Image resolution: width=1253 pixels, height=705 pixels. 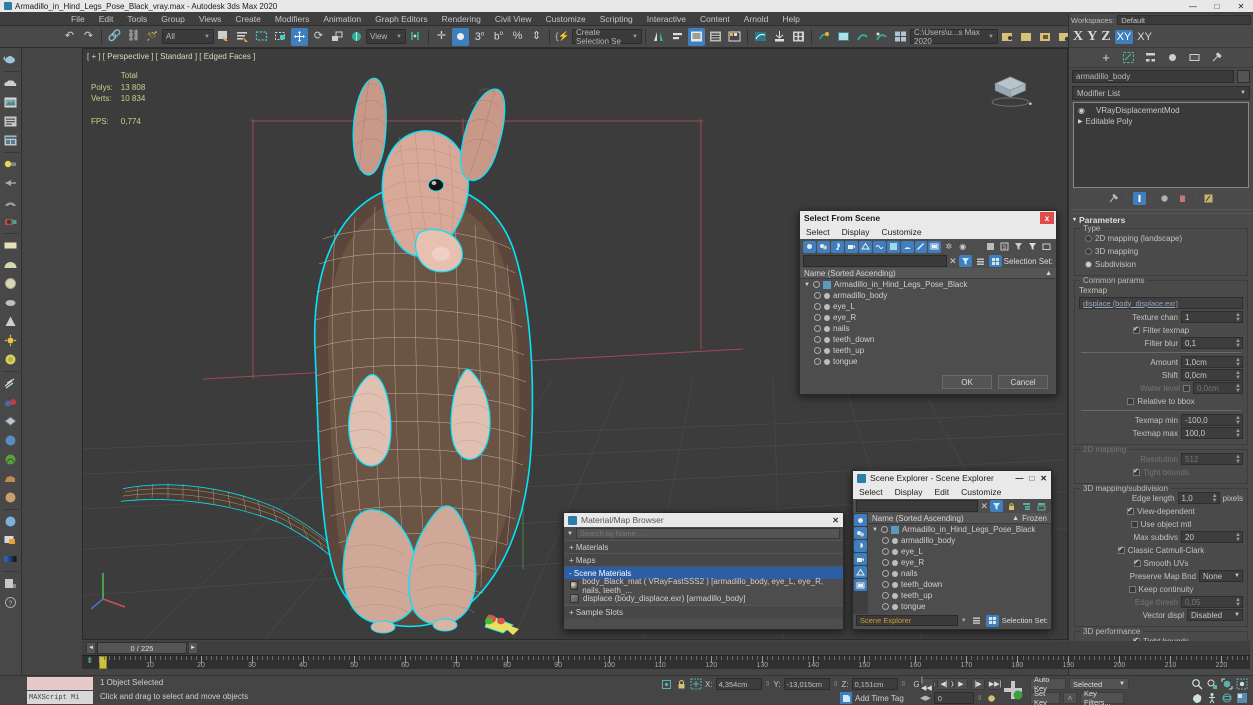 What do you see at coordinates (1031, 478) in the screenshot?
I see `maximize-button: □` at bounding box center [1031, 478].